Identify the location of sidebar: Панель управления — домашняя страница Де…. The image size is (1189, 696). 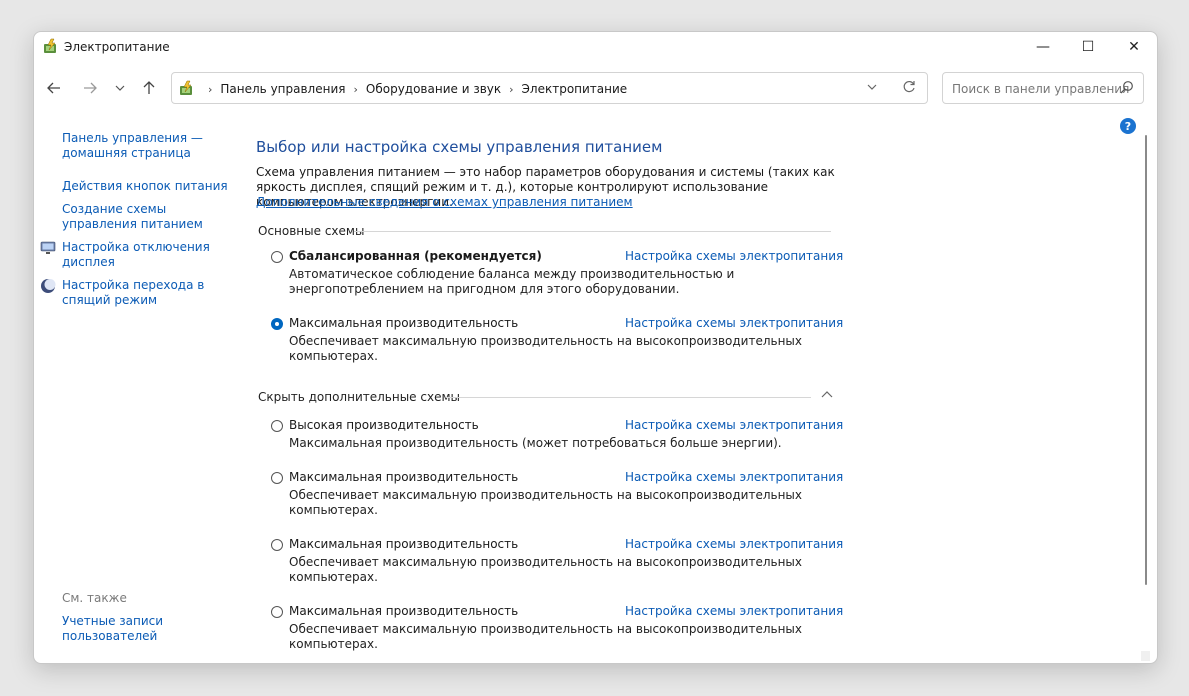
(134, 392).